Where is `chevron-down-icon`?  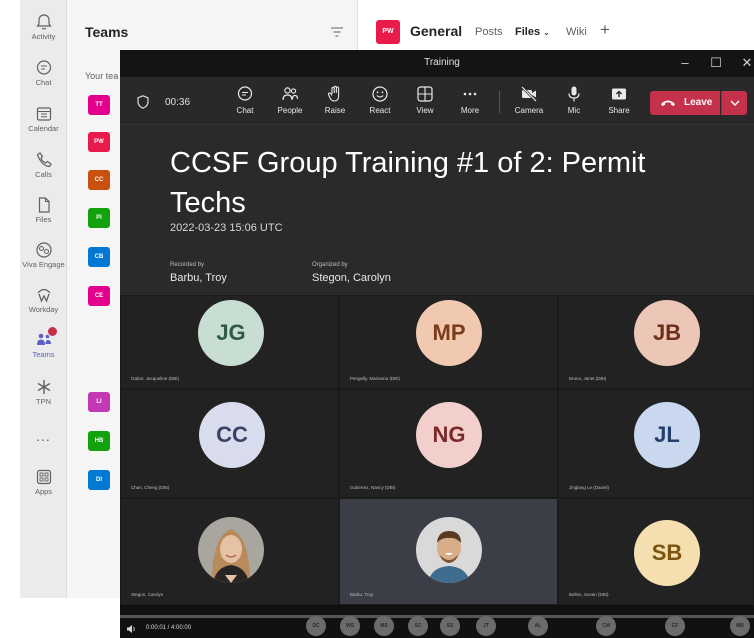 chevron-down-icon is located at coordinates (735, 103).